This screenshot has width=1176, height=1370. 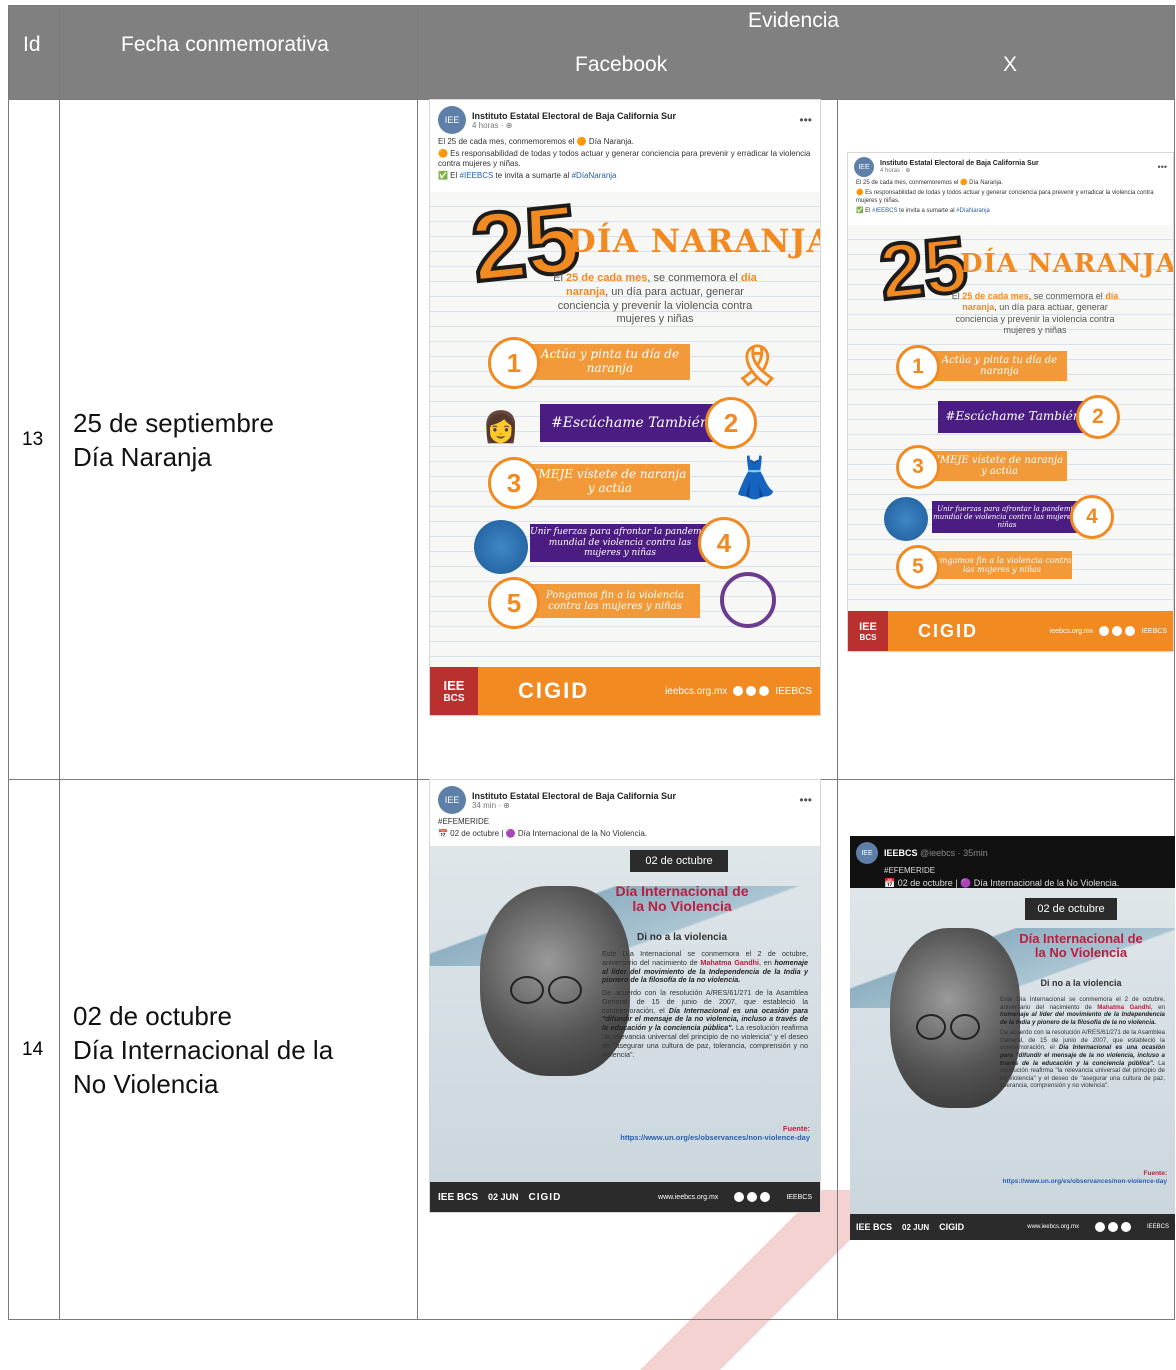 I want to click on social-icons, so click(x=751, y=691).